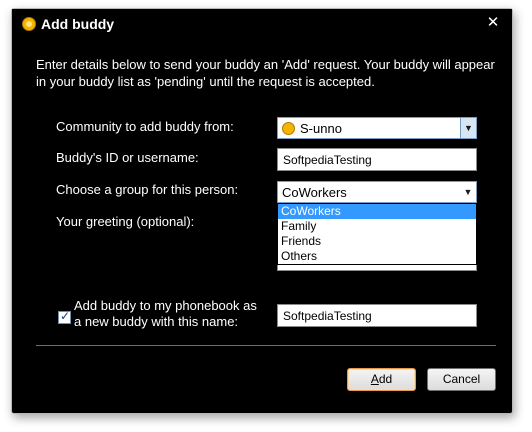 This screenshot has width=532, height=432. What do you see at coordinates (321, 128) in the screenshot?
I see `community-value: S-unno` at bounding box center [321, 128].